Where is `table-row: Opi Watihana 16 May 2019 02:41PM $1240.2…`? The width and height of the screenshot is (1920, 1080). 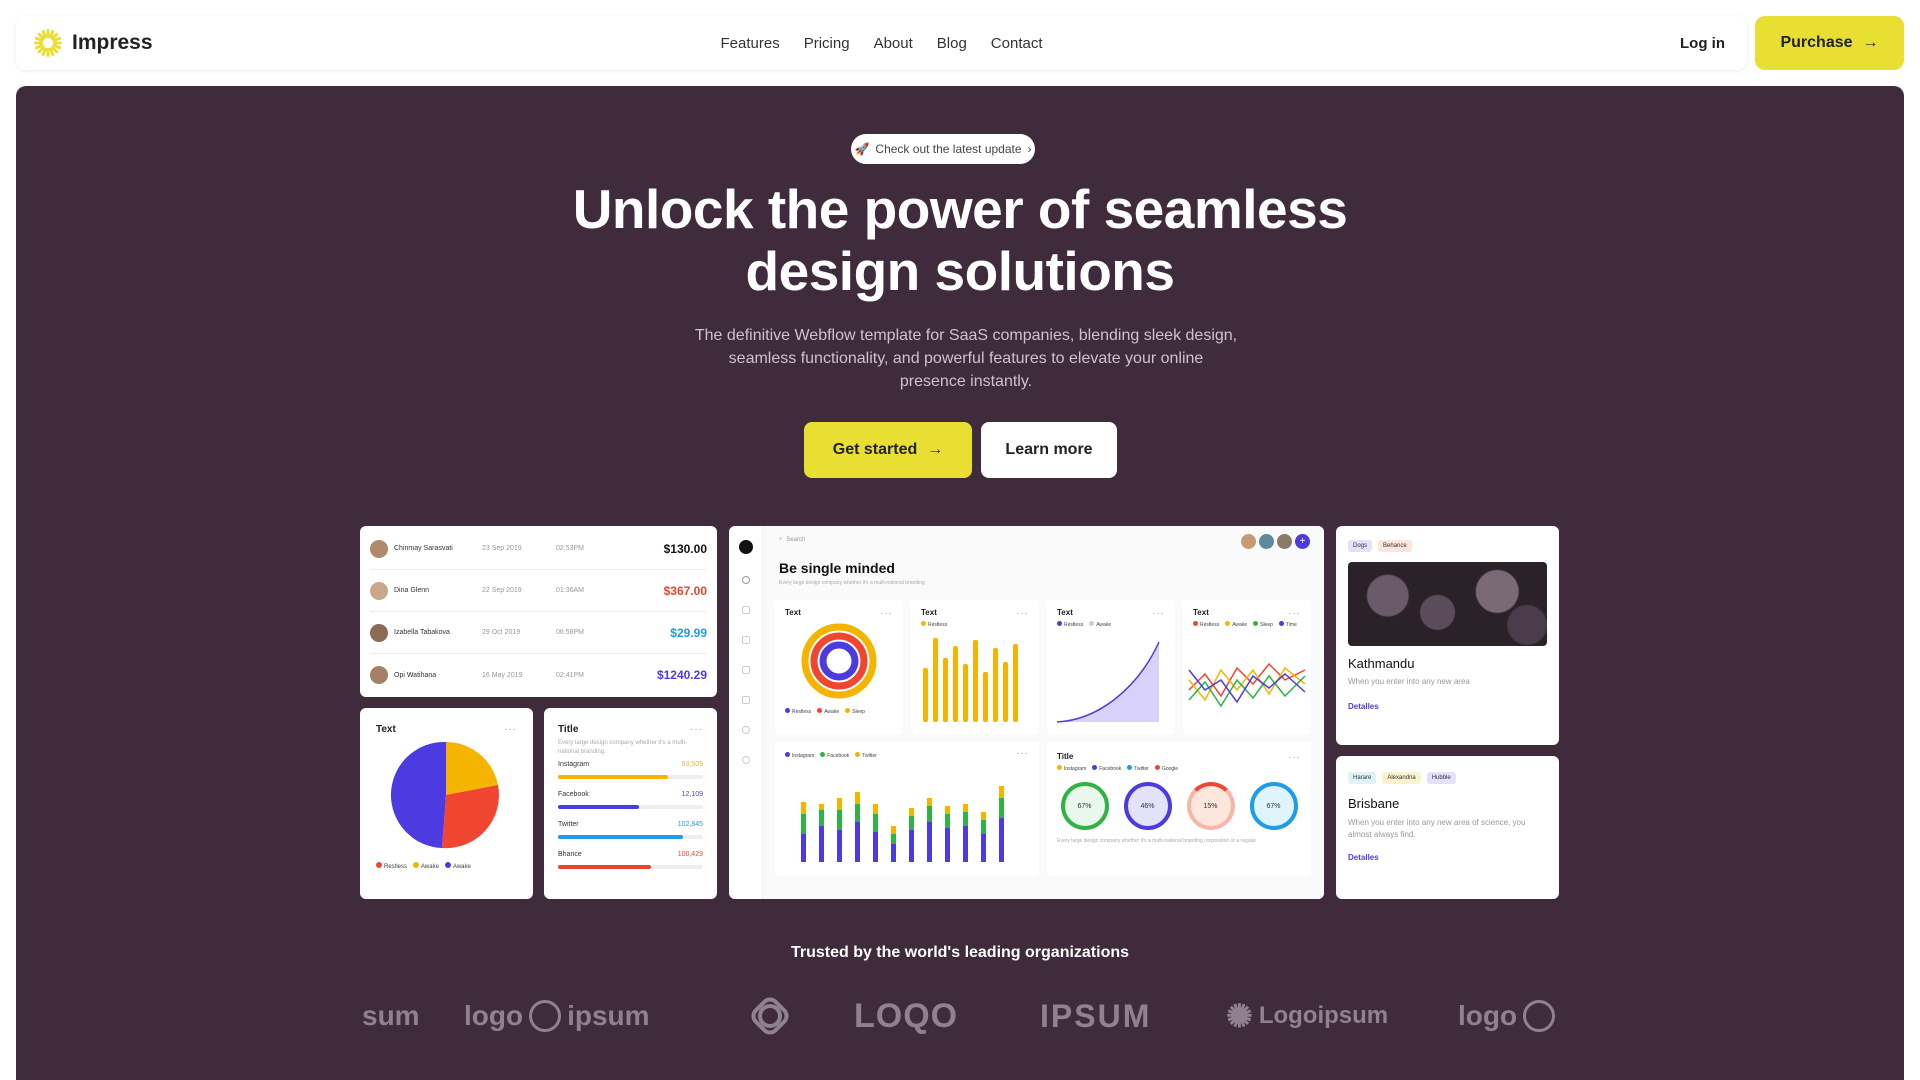 table-row: Opi Watihana 16 May 2019 02:41PM $1240.2… is located at coordinates (538, 675).